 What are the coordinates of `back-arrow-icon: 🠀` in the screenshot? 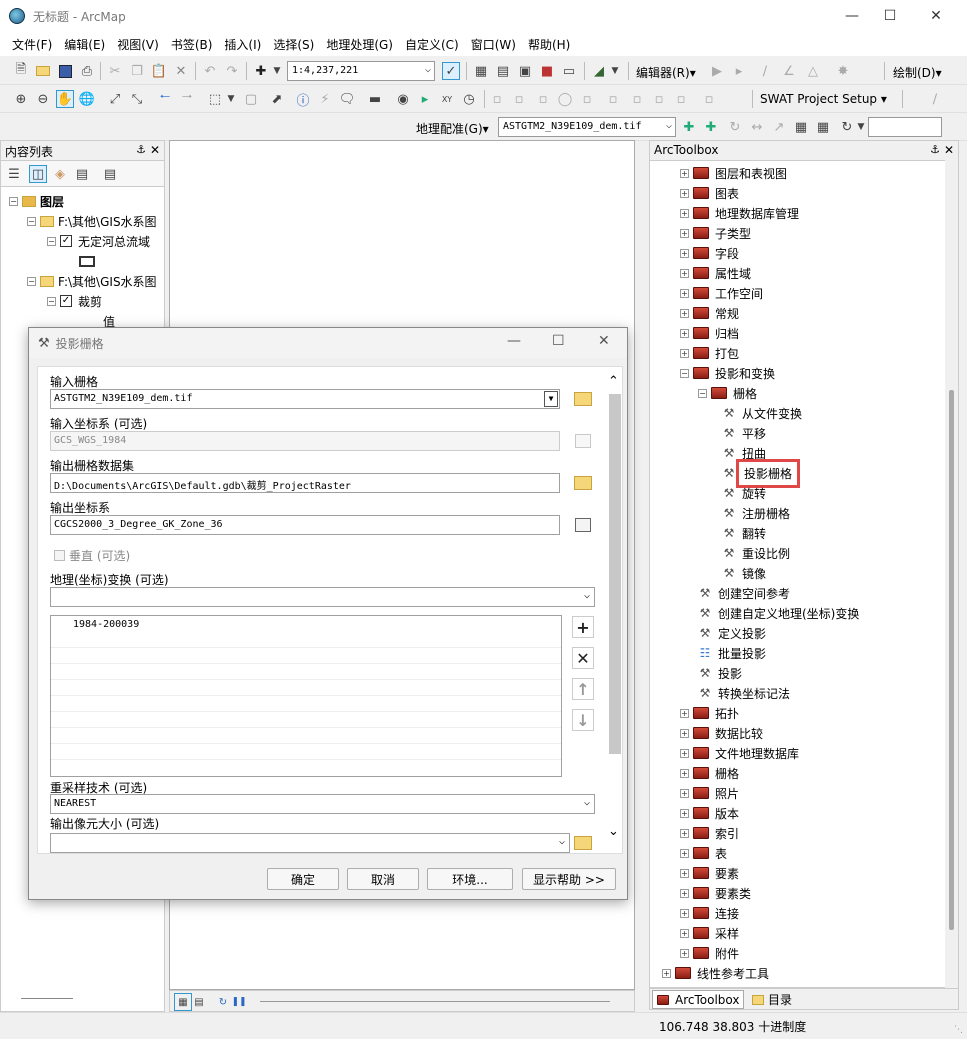 It's located at (165, 99).